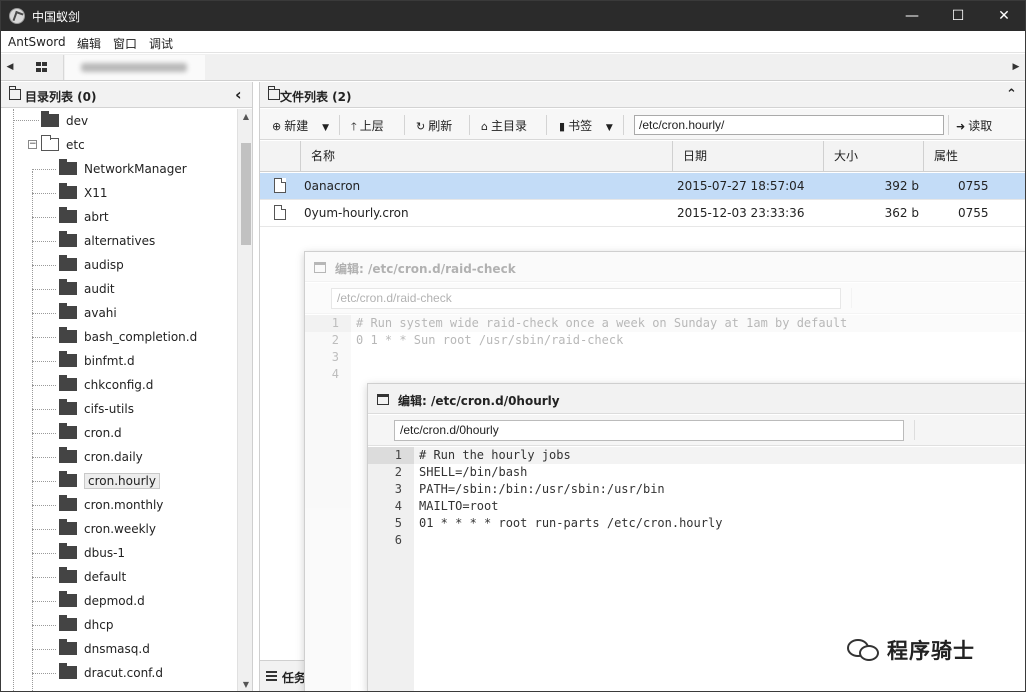 The image size is (1026, 692). What do you see at coordinates (741, 186) in the screenshot?
I see `file-date: 2015-07-27 18:57:04` at bounding box center [741, 186].